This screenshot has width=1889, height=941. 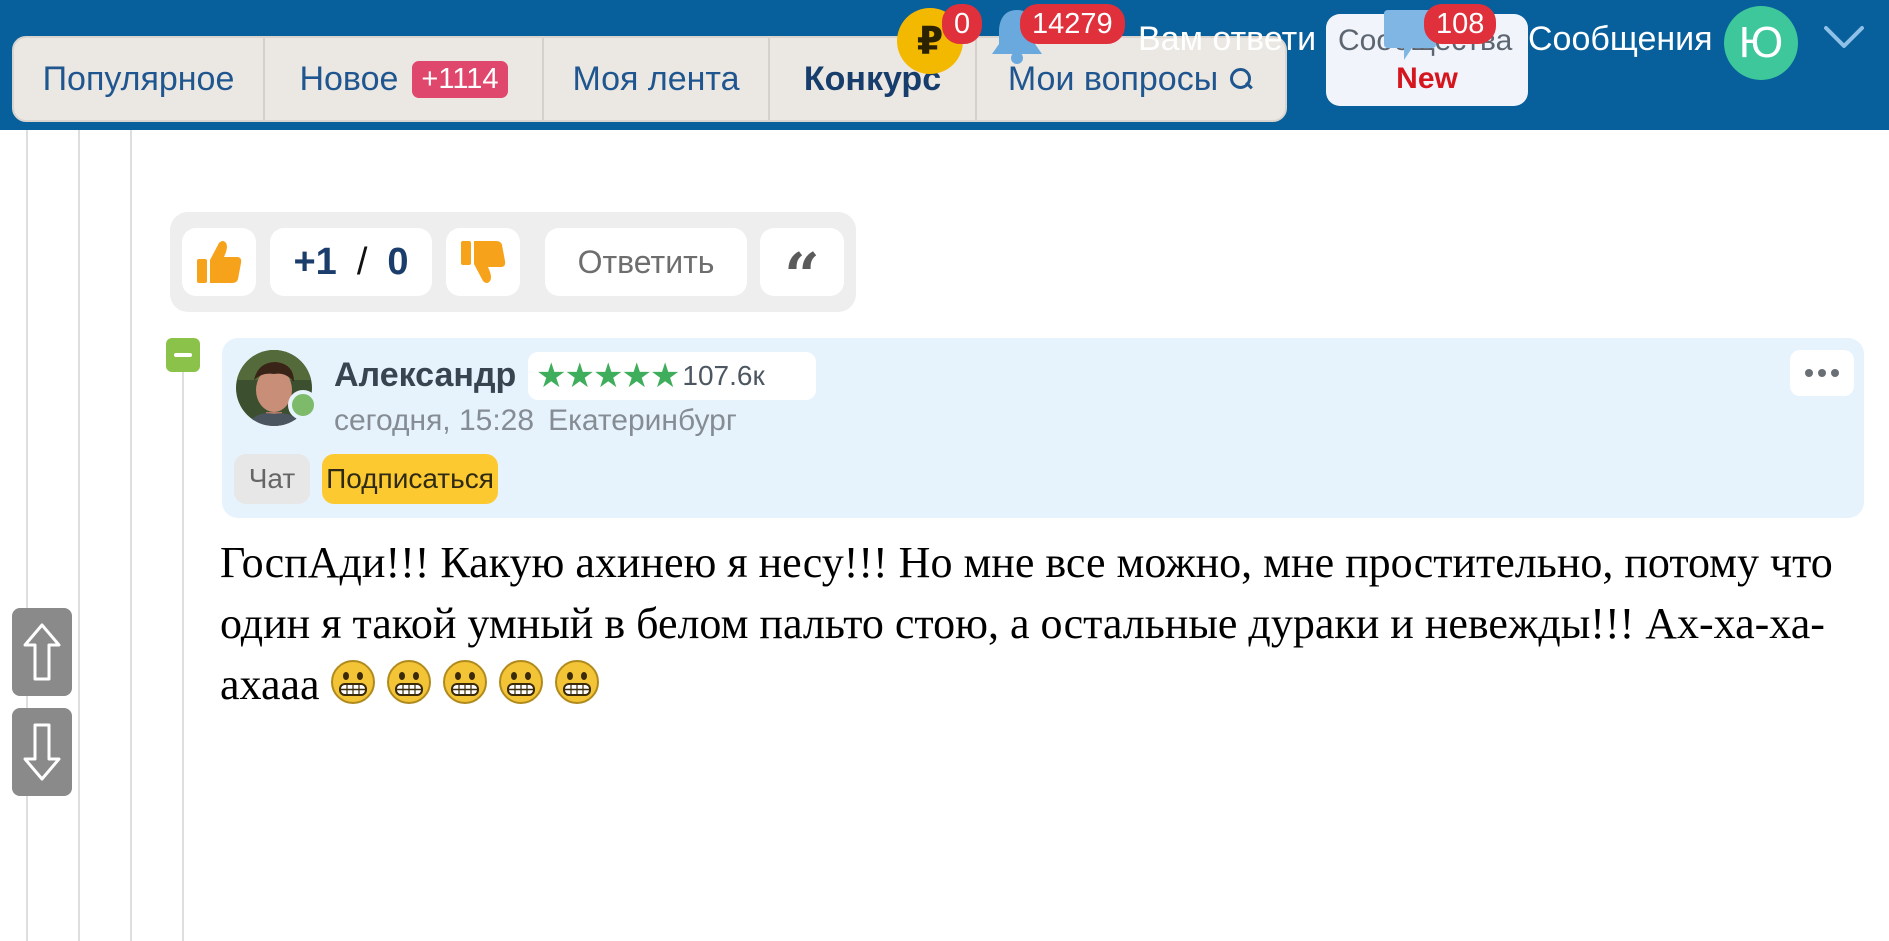 I want to click on emoji-row, so click(x=460, y=684).